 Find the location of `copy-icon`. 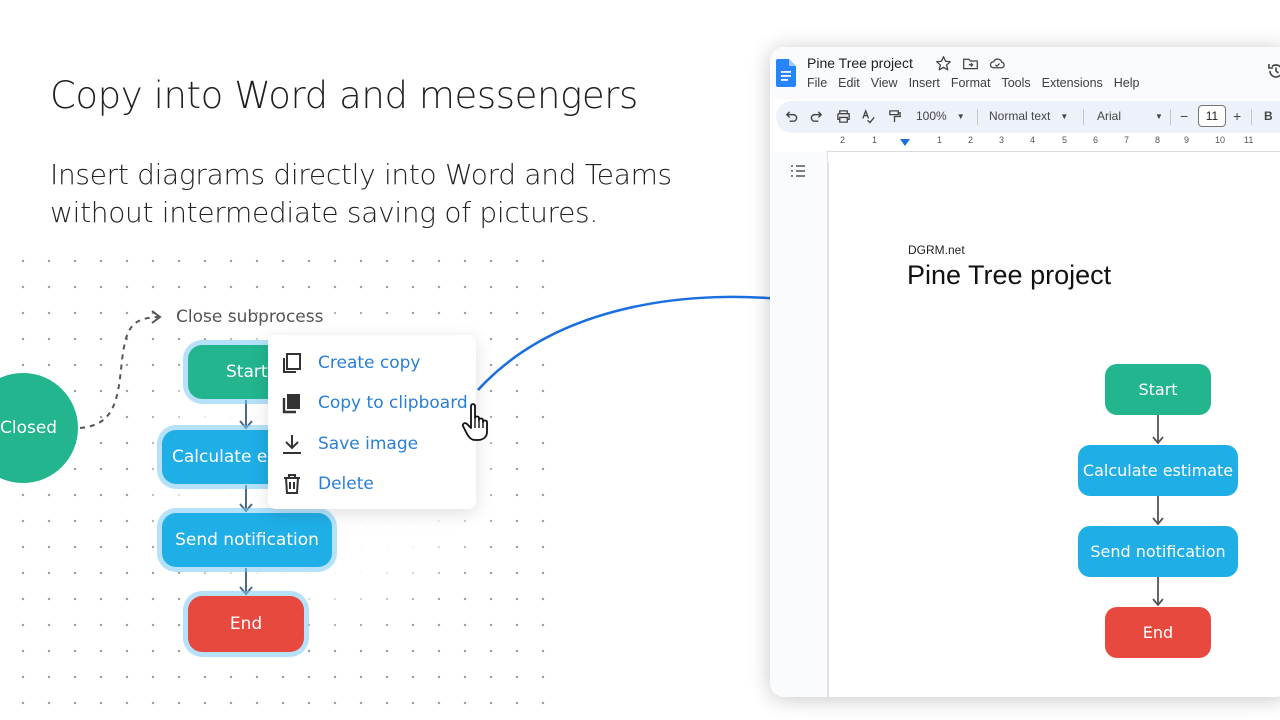

copy-icon is located at coordinates (292, 363).